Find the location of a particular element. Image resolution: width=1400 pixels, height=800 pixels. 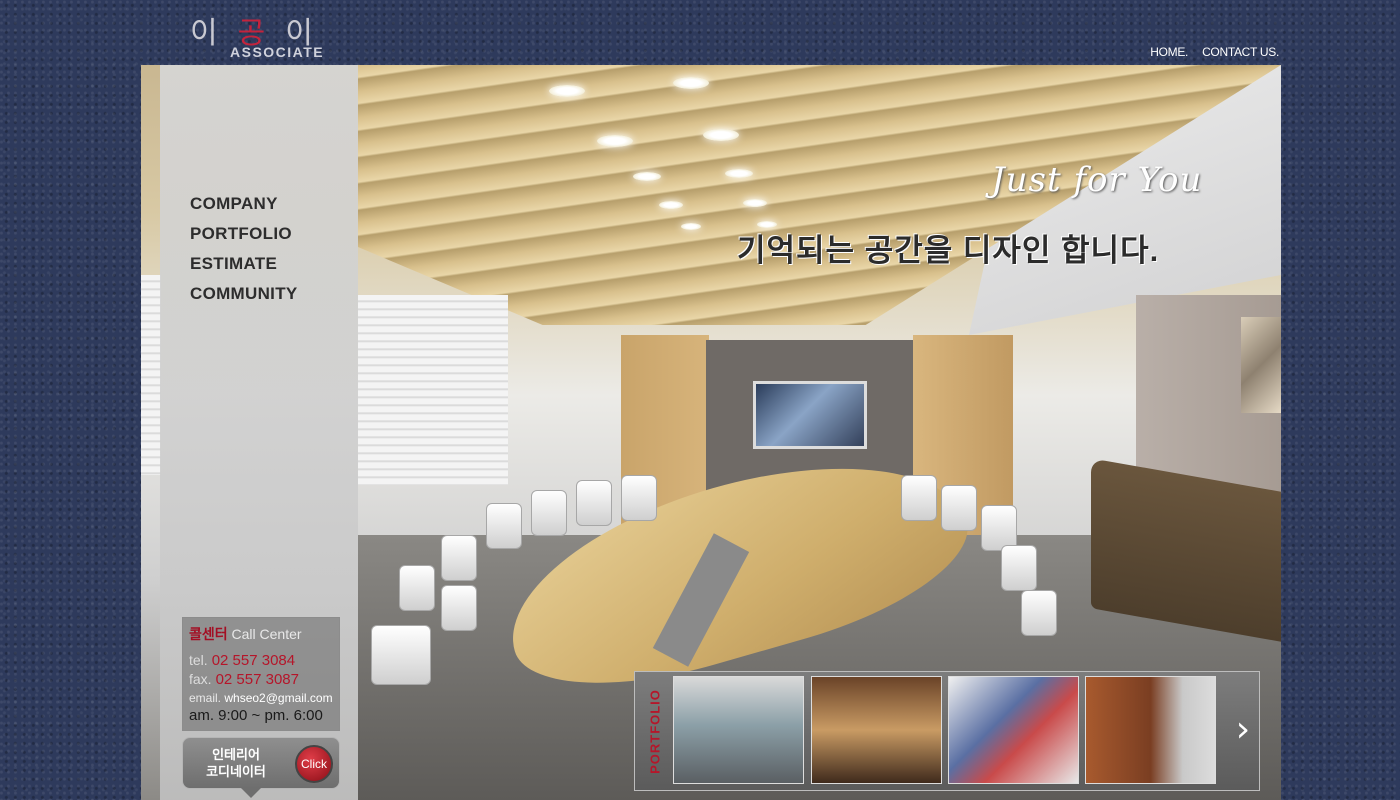

coordinator-banner: 인테리어 코디네이터 Click is located at coordinates (261, 767).